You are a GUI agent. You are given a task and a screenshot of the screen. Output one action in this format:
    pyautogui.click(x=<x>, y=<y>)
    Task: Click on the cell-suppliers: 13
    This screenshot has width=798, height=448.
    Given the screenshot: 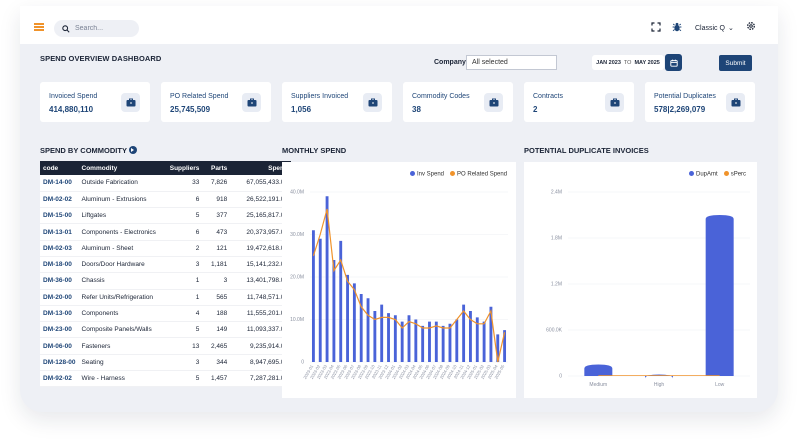 What is the action you would take?
    pyautogui.click(x=183, y=346)
    